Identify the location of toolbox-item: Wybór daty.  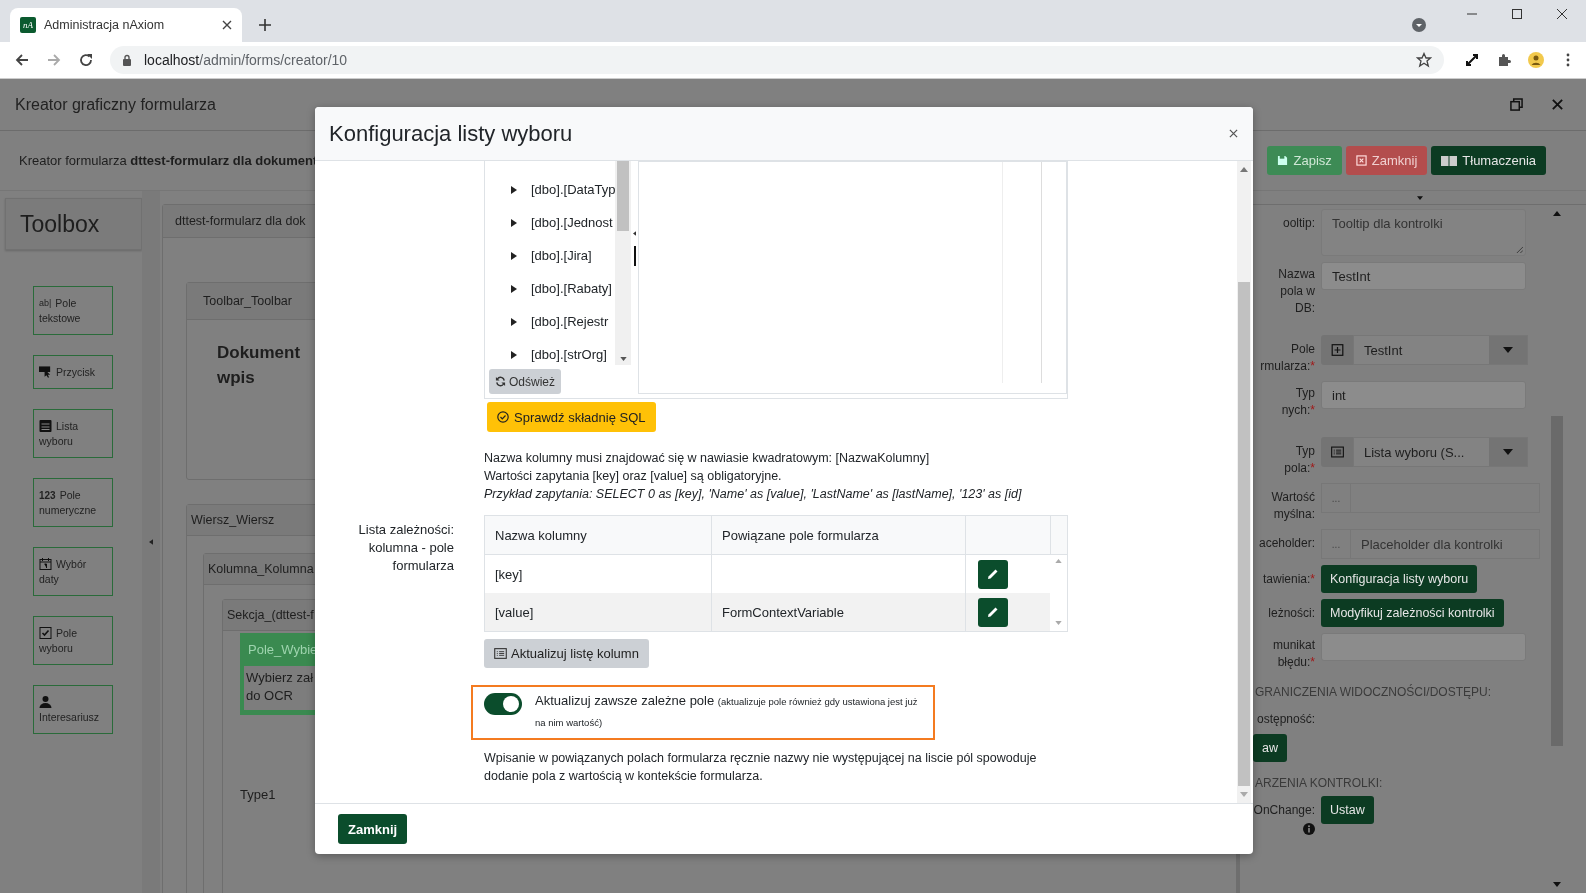
(73, 571).